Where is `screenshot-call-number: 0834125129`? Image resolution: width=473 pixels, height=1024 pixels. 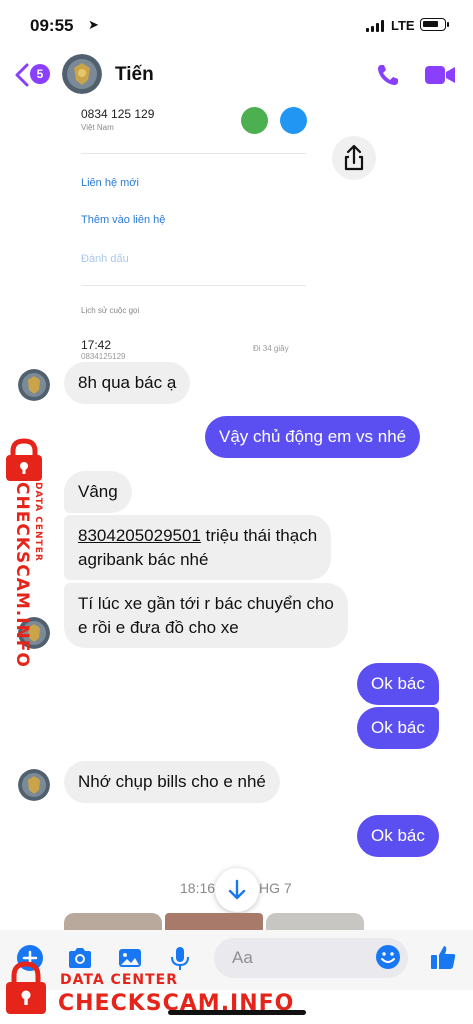 screenshot-call-number: 0834125129 is located at coordinates (103, 356).